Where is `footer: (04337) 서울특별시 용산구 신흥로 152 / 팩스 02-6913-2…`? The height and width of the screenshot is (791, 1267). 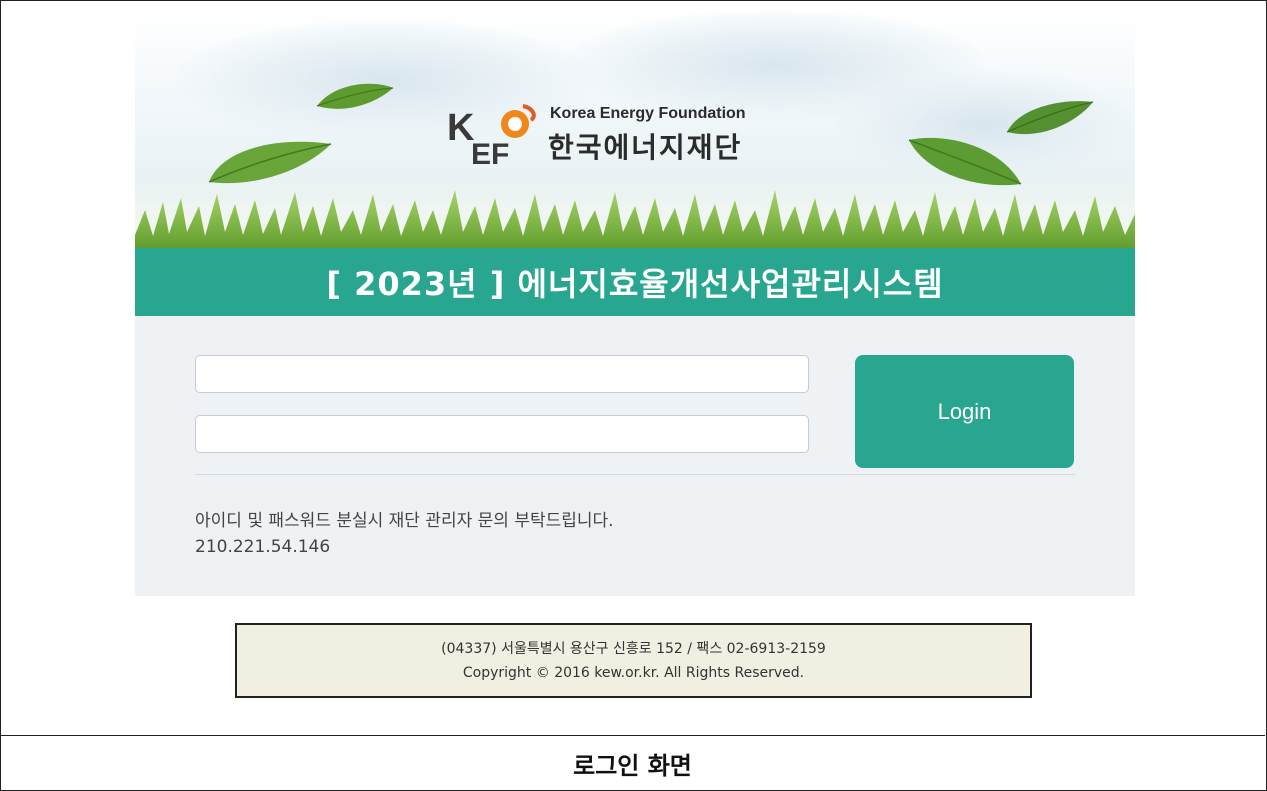 footer: (04337) 서울특별시 용산구 신흥로 152 / 팩스 02-6913-2… is located at coordinates (633, 660).